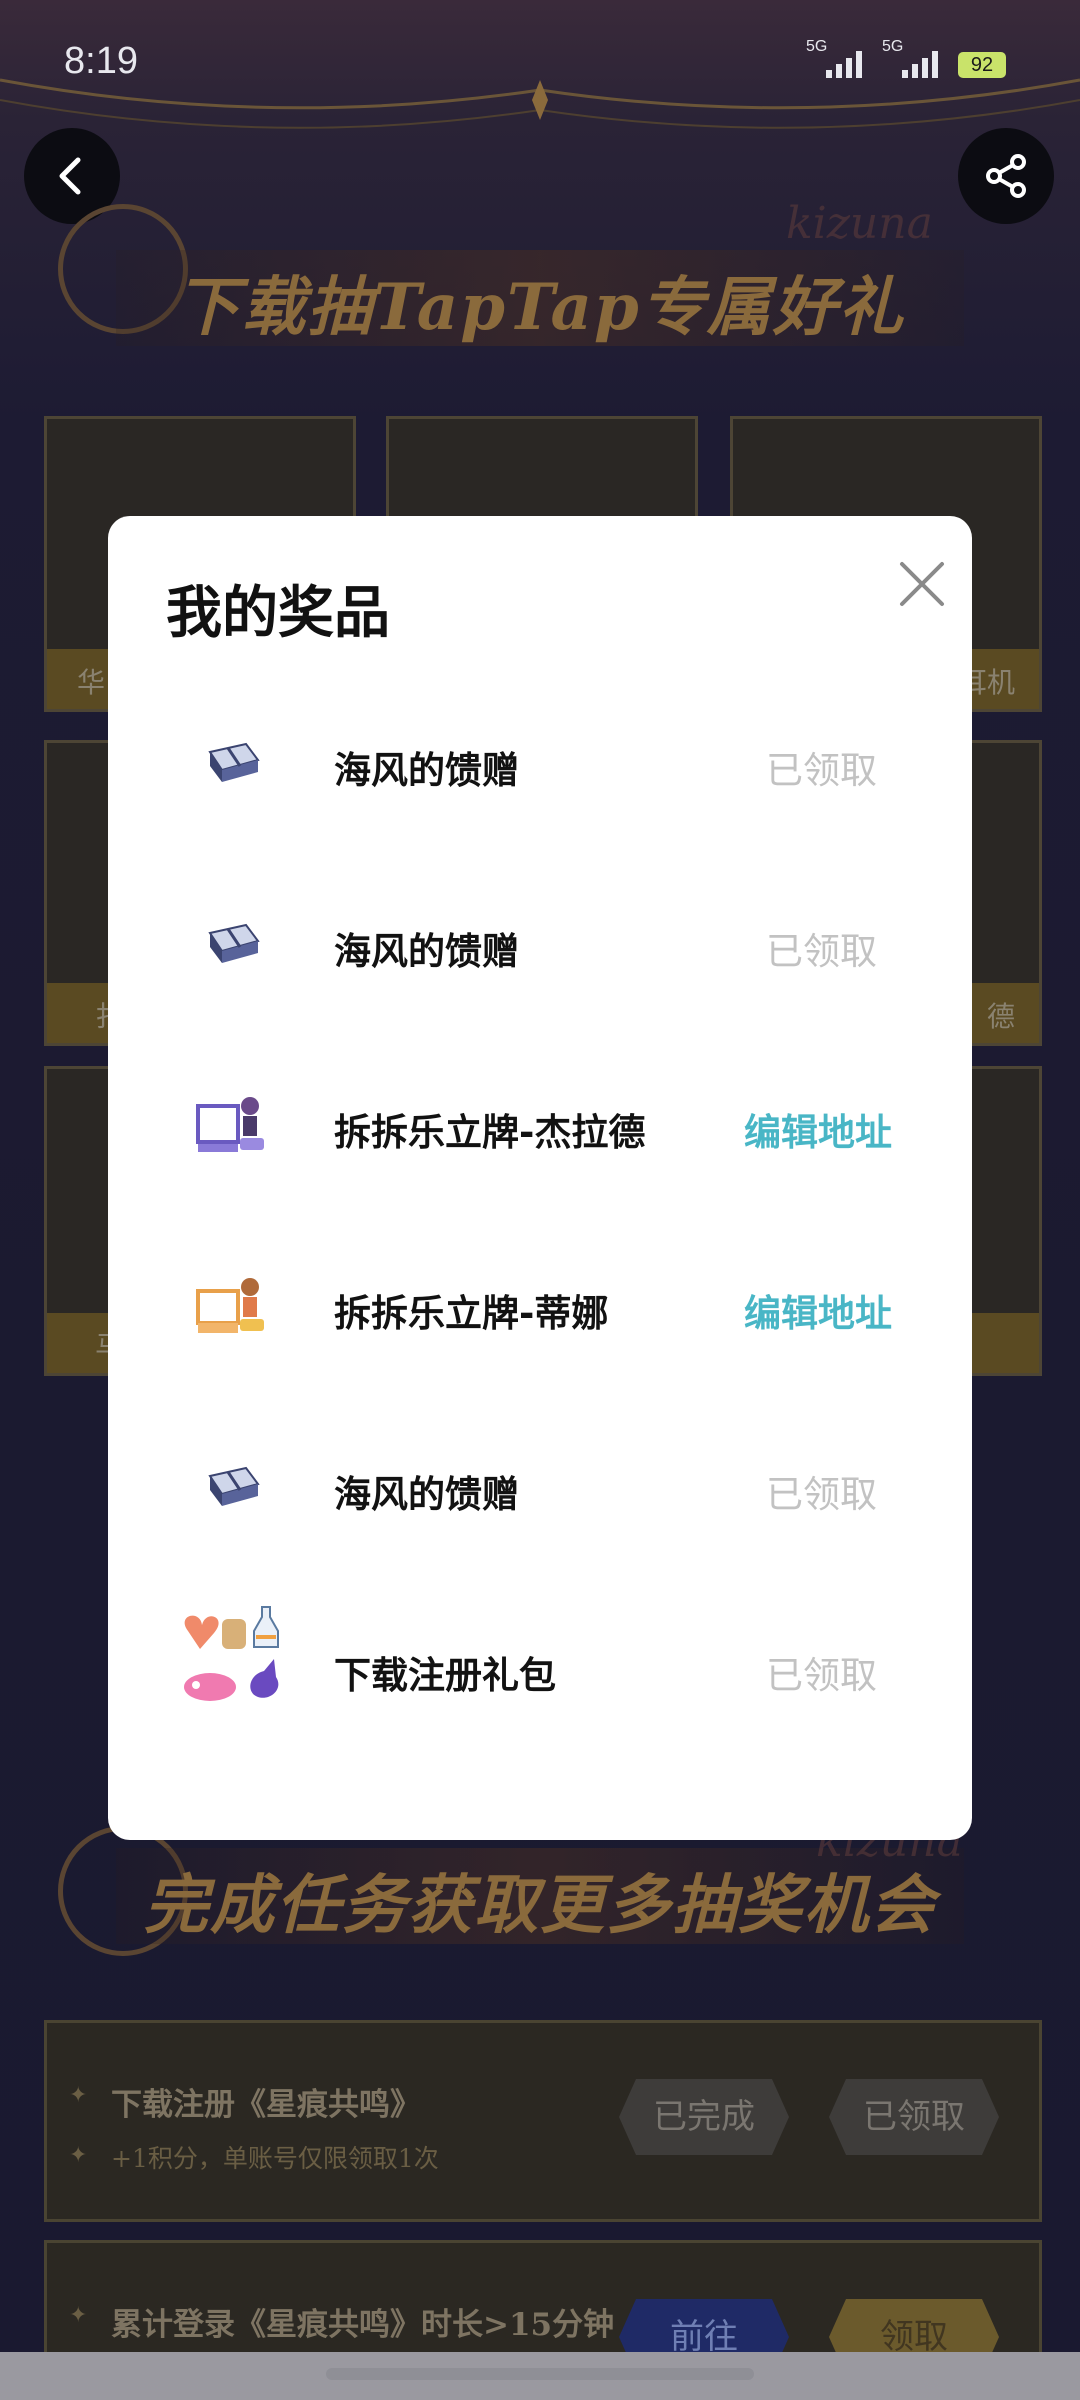 This screenshot has height=2400, width=1080. What do you see at coordinates (543, 2121) in the screenshot?
I see `task-card: ✦ 下载注册《星痕共鸣》 ✦ +1积分，单账号仅限领取1次 已完成 已领取` at bounding box center [543, 2121].